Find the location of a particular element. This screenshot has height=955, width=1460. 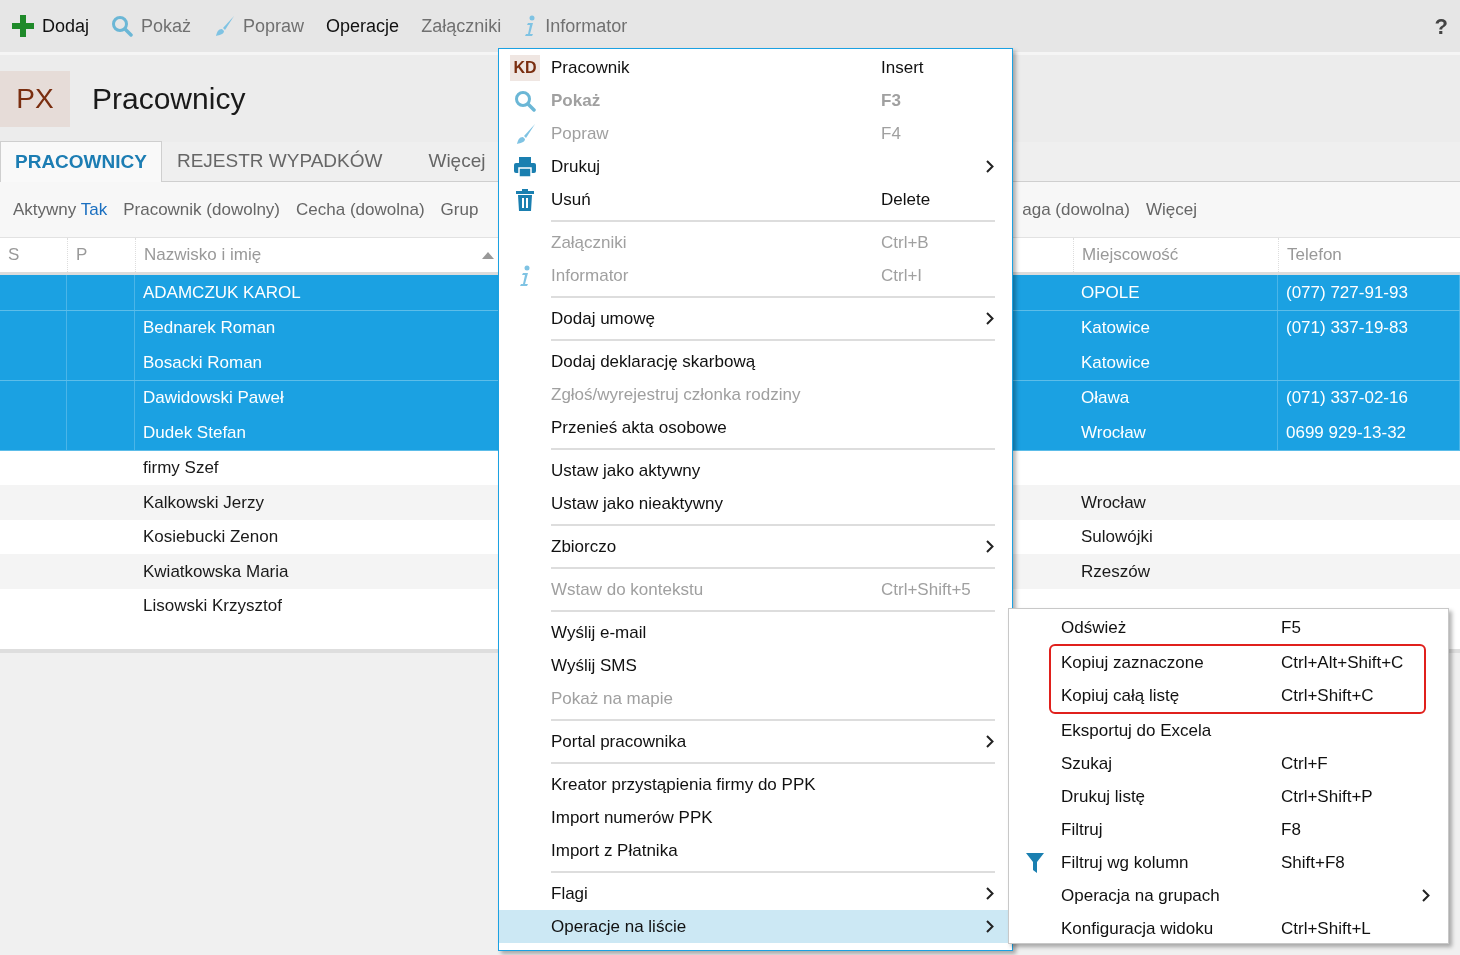

table-cell-text: OPOLE is located at coordinates (1110, 292).